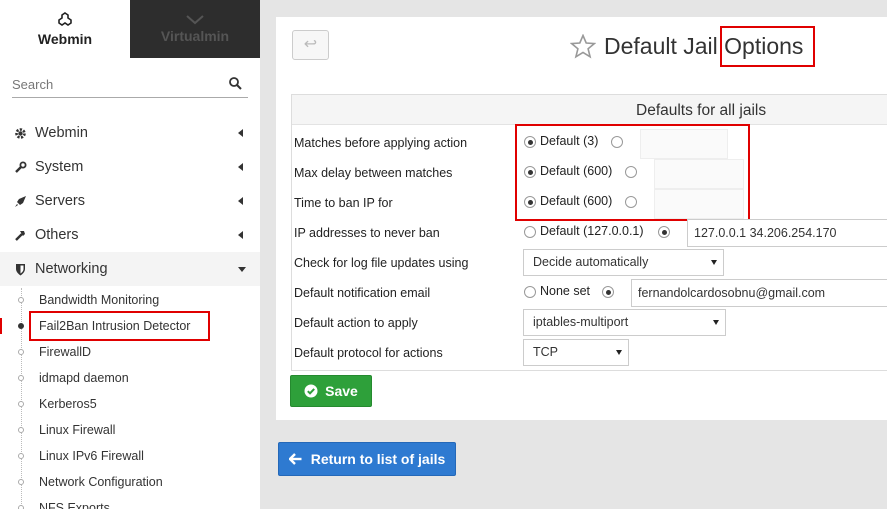 The height and width of the screenshot is (509, 887). Describe the element at coordinates (65, 38) in the screenshot. I see `webmin-switch-label: Webmin` at that location.